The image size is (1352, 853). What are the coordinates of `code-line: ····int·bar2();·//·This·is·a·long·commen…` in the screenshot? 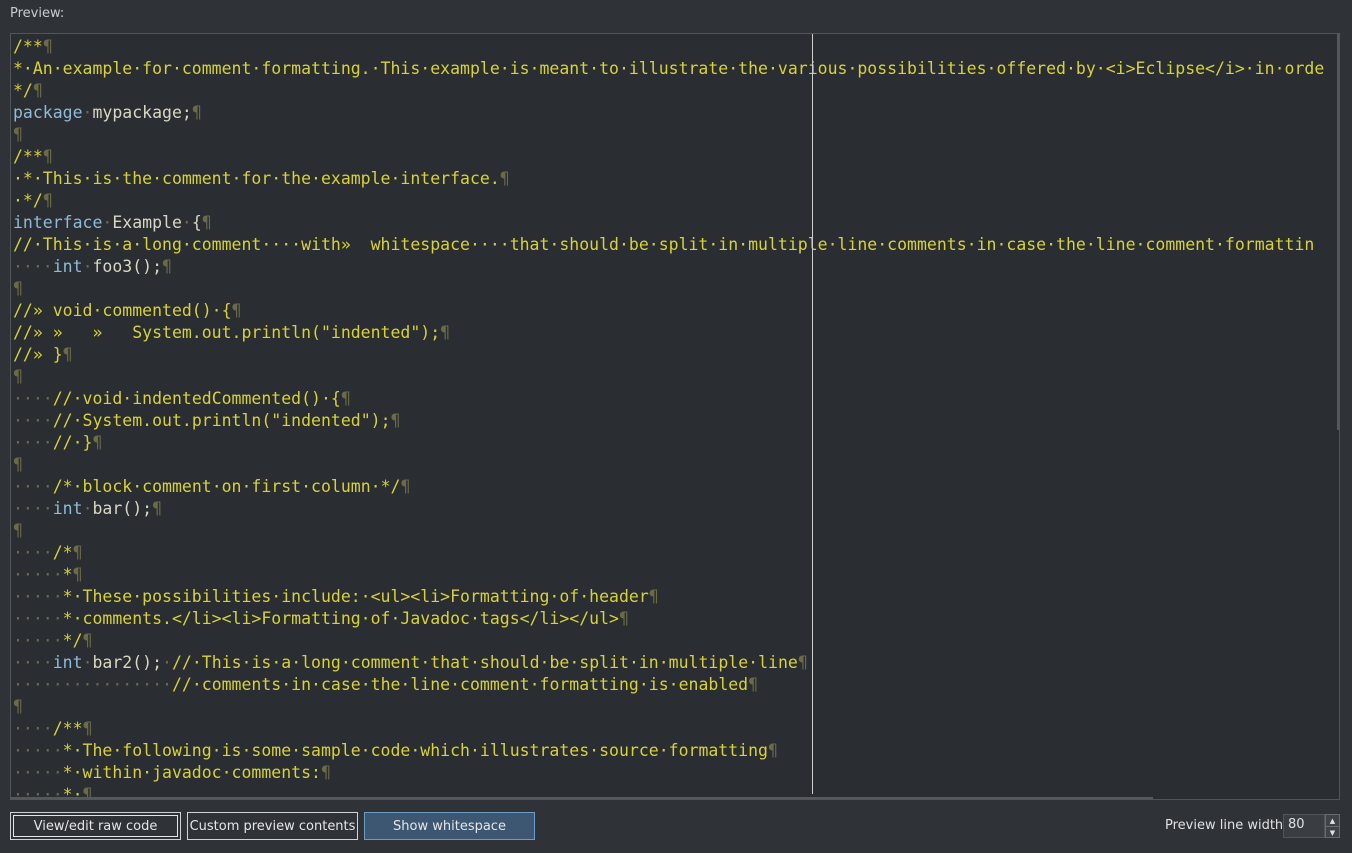 It's located at (676, 663).